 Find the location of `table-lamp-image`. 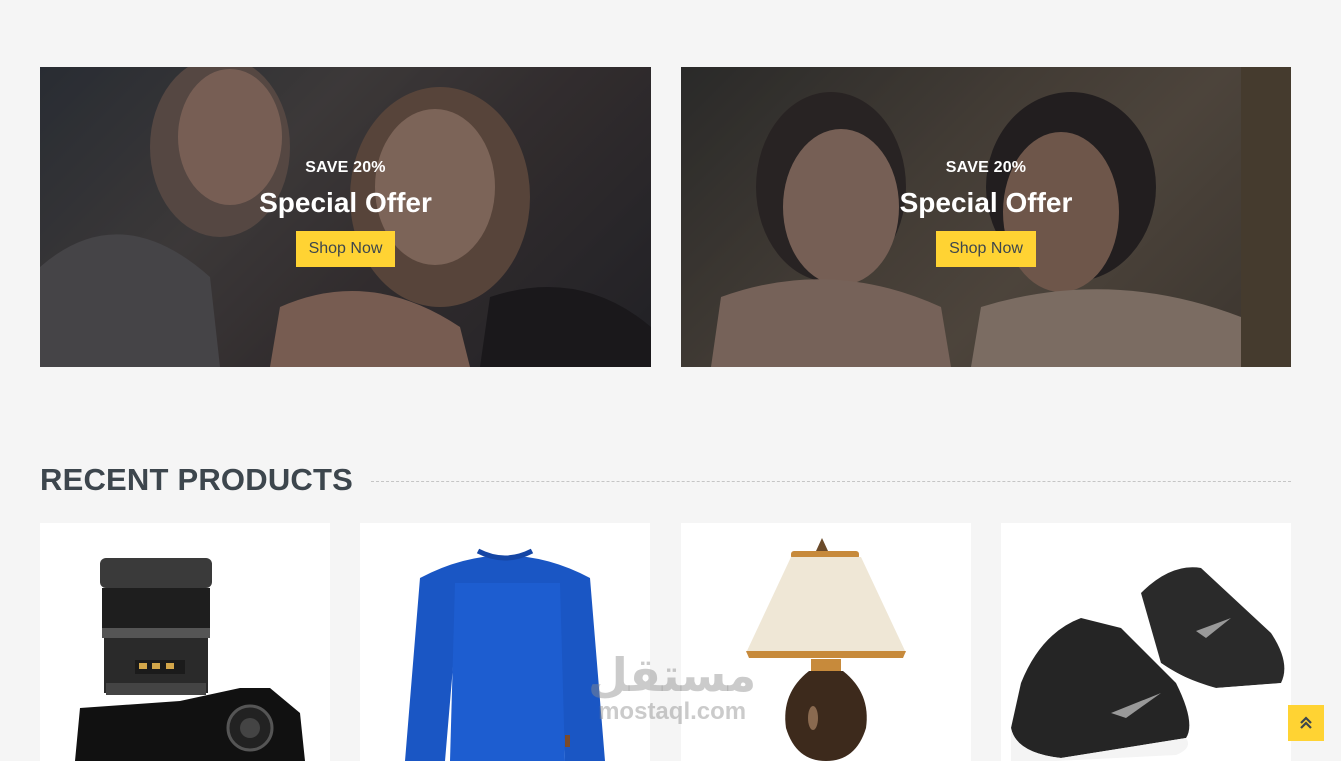

table-lamp-image is located at coordinates (826, 642).